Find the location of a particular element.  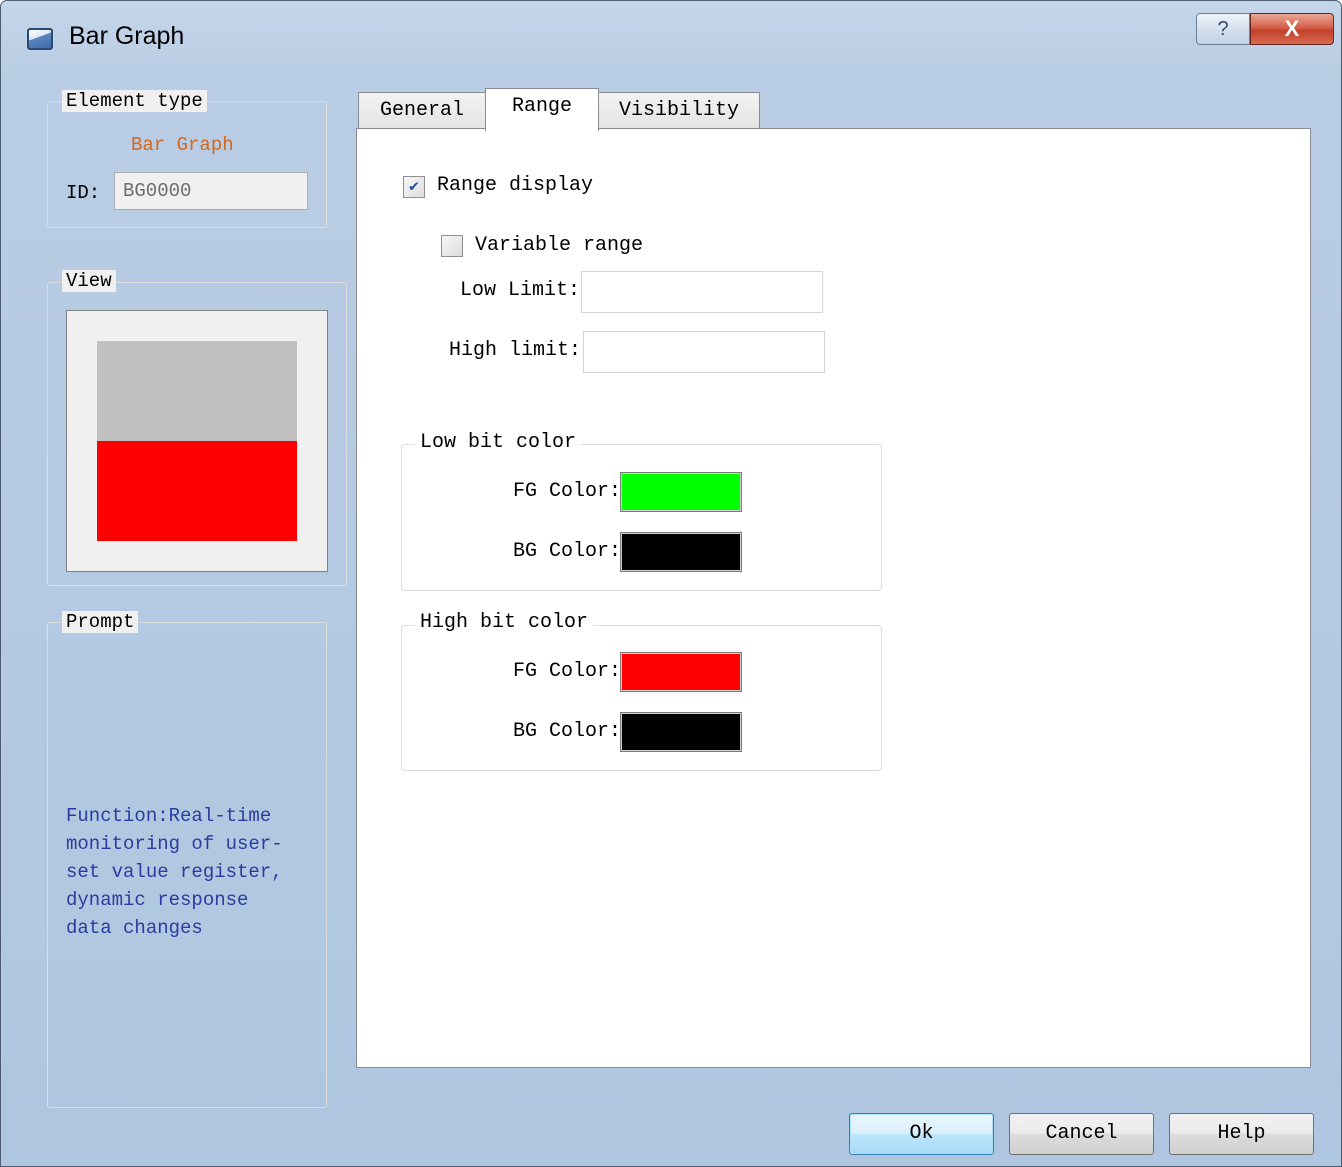

range-display-checkbox: ✔ is located at coordinates (414, 187).